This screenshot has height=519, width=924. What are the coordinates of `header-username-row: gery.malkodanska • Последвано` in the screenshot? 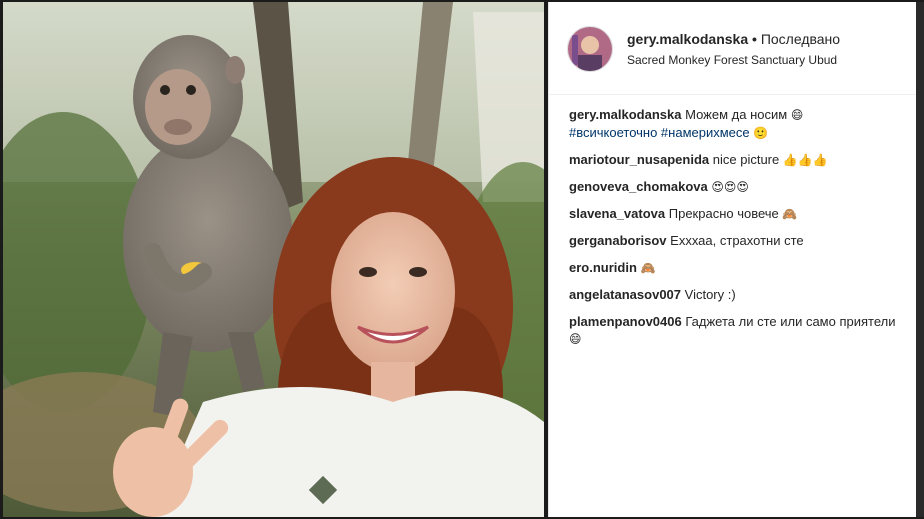 It's located at (733, 39).